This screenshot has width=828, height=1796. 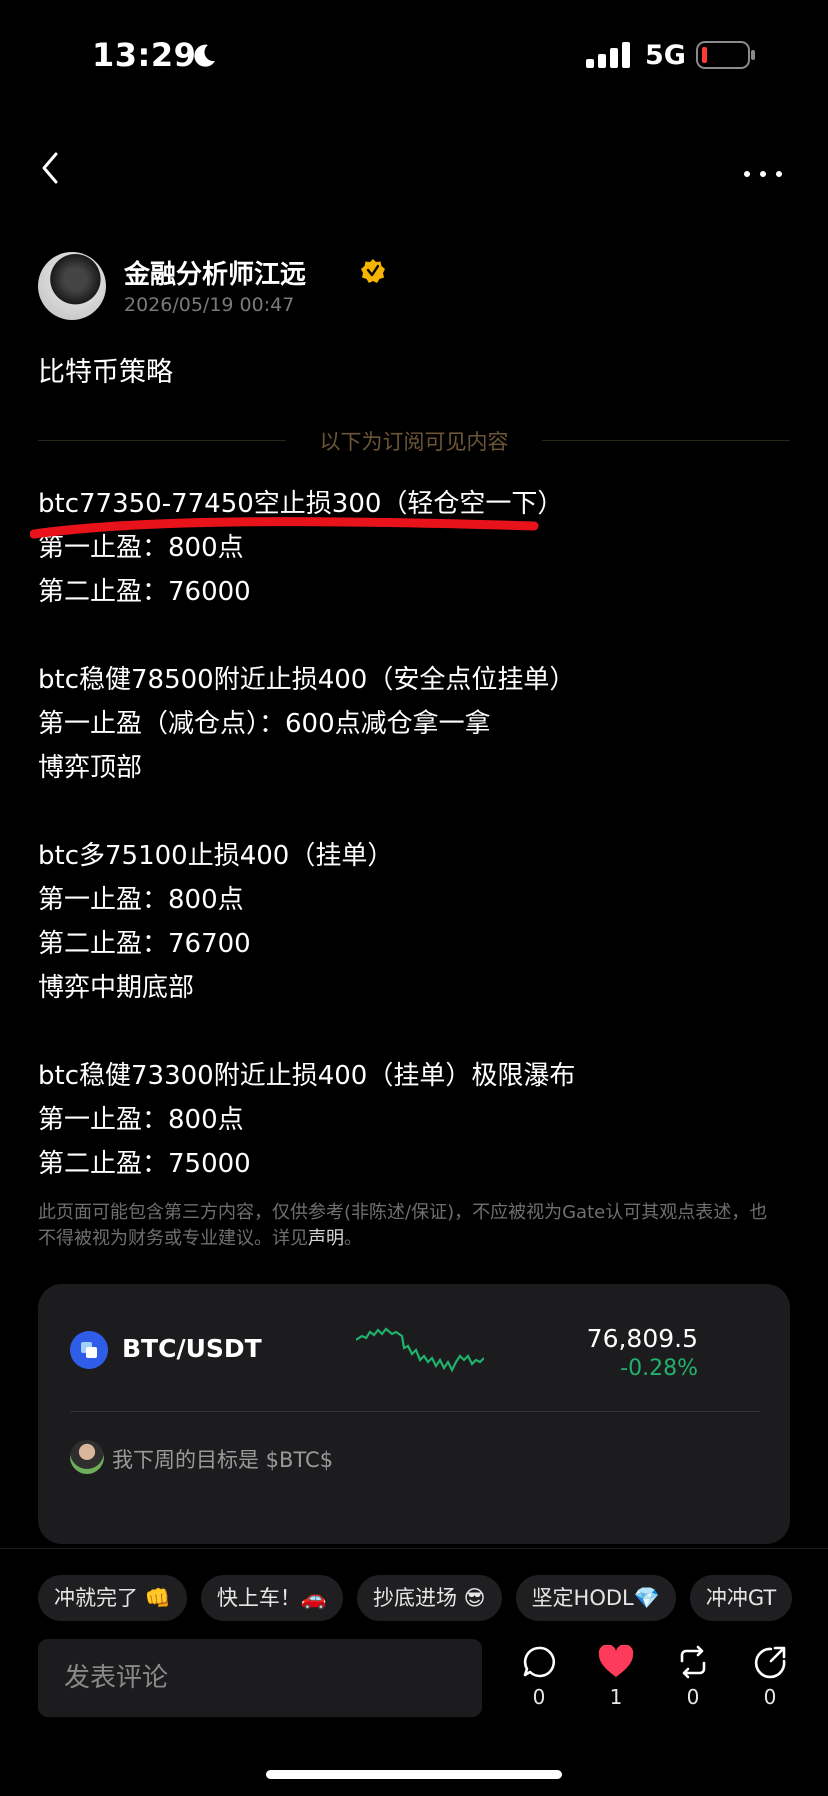 I want to click on content-line: 第一止盈（减仓点）：600点减仓拿一拿, so click(x=264, y=724).